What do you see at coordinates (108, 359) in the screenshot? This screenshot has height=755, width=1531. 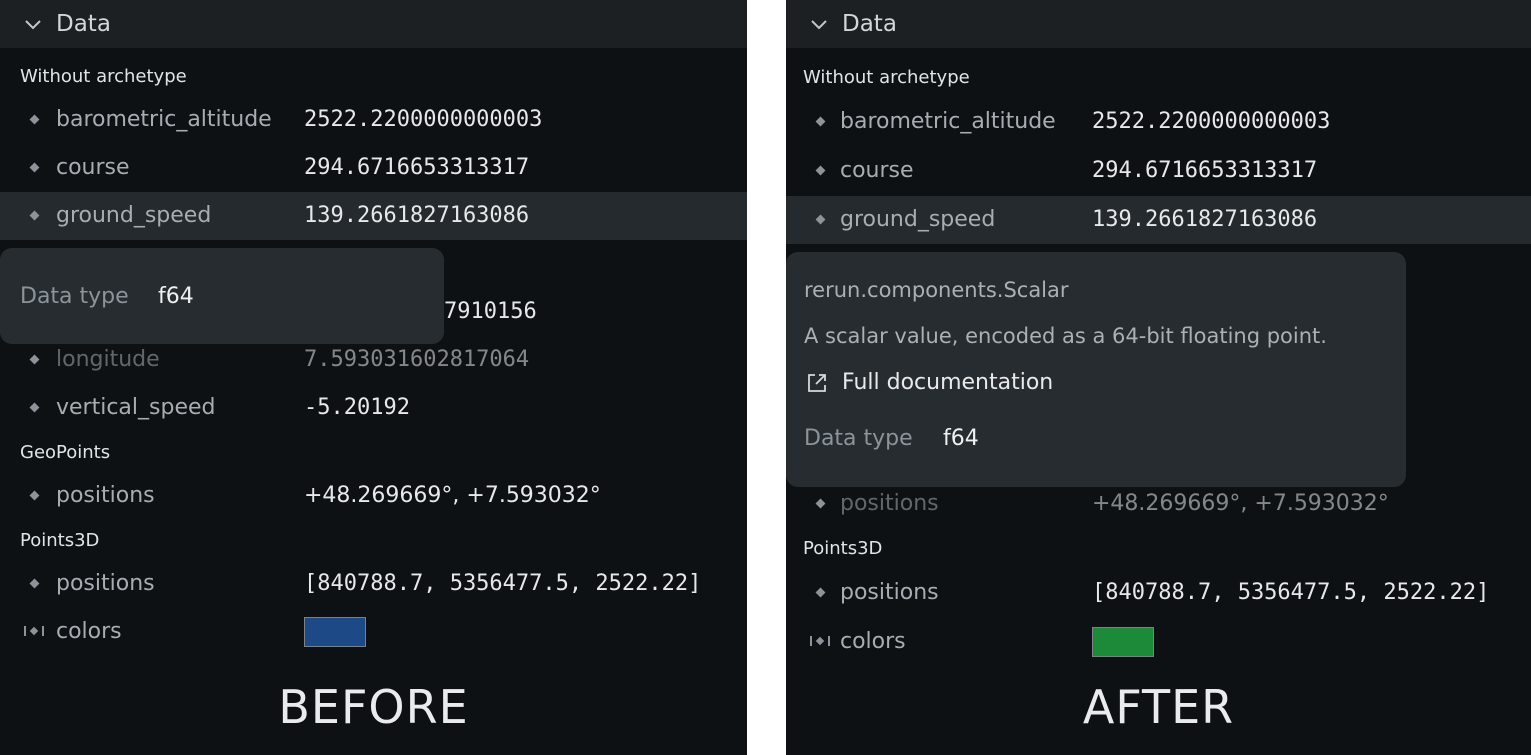 I see `component-name: longitude` at bounding box center [108, 359].